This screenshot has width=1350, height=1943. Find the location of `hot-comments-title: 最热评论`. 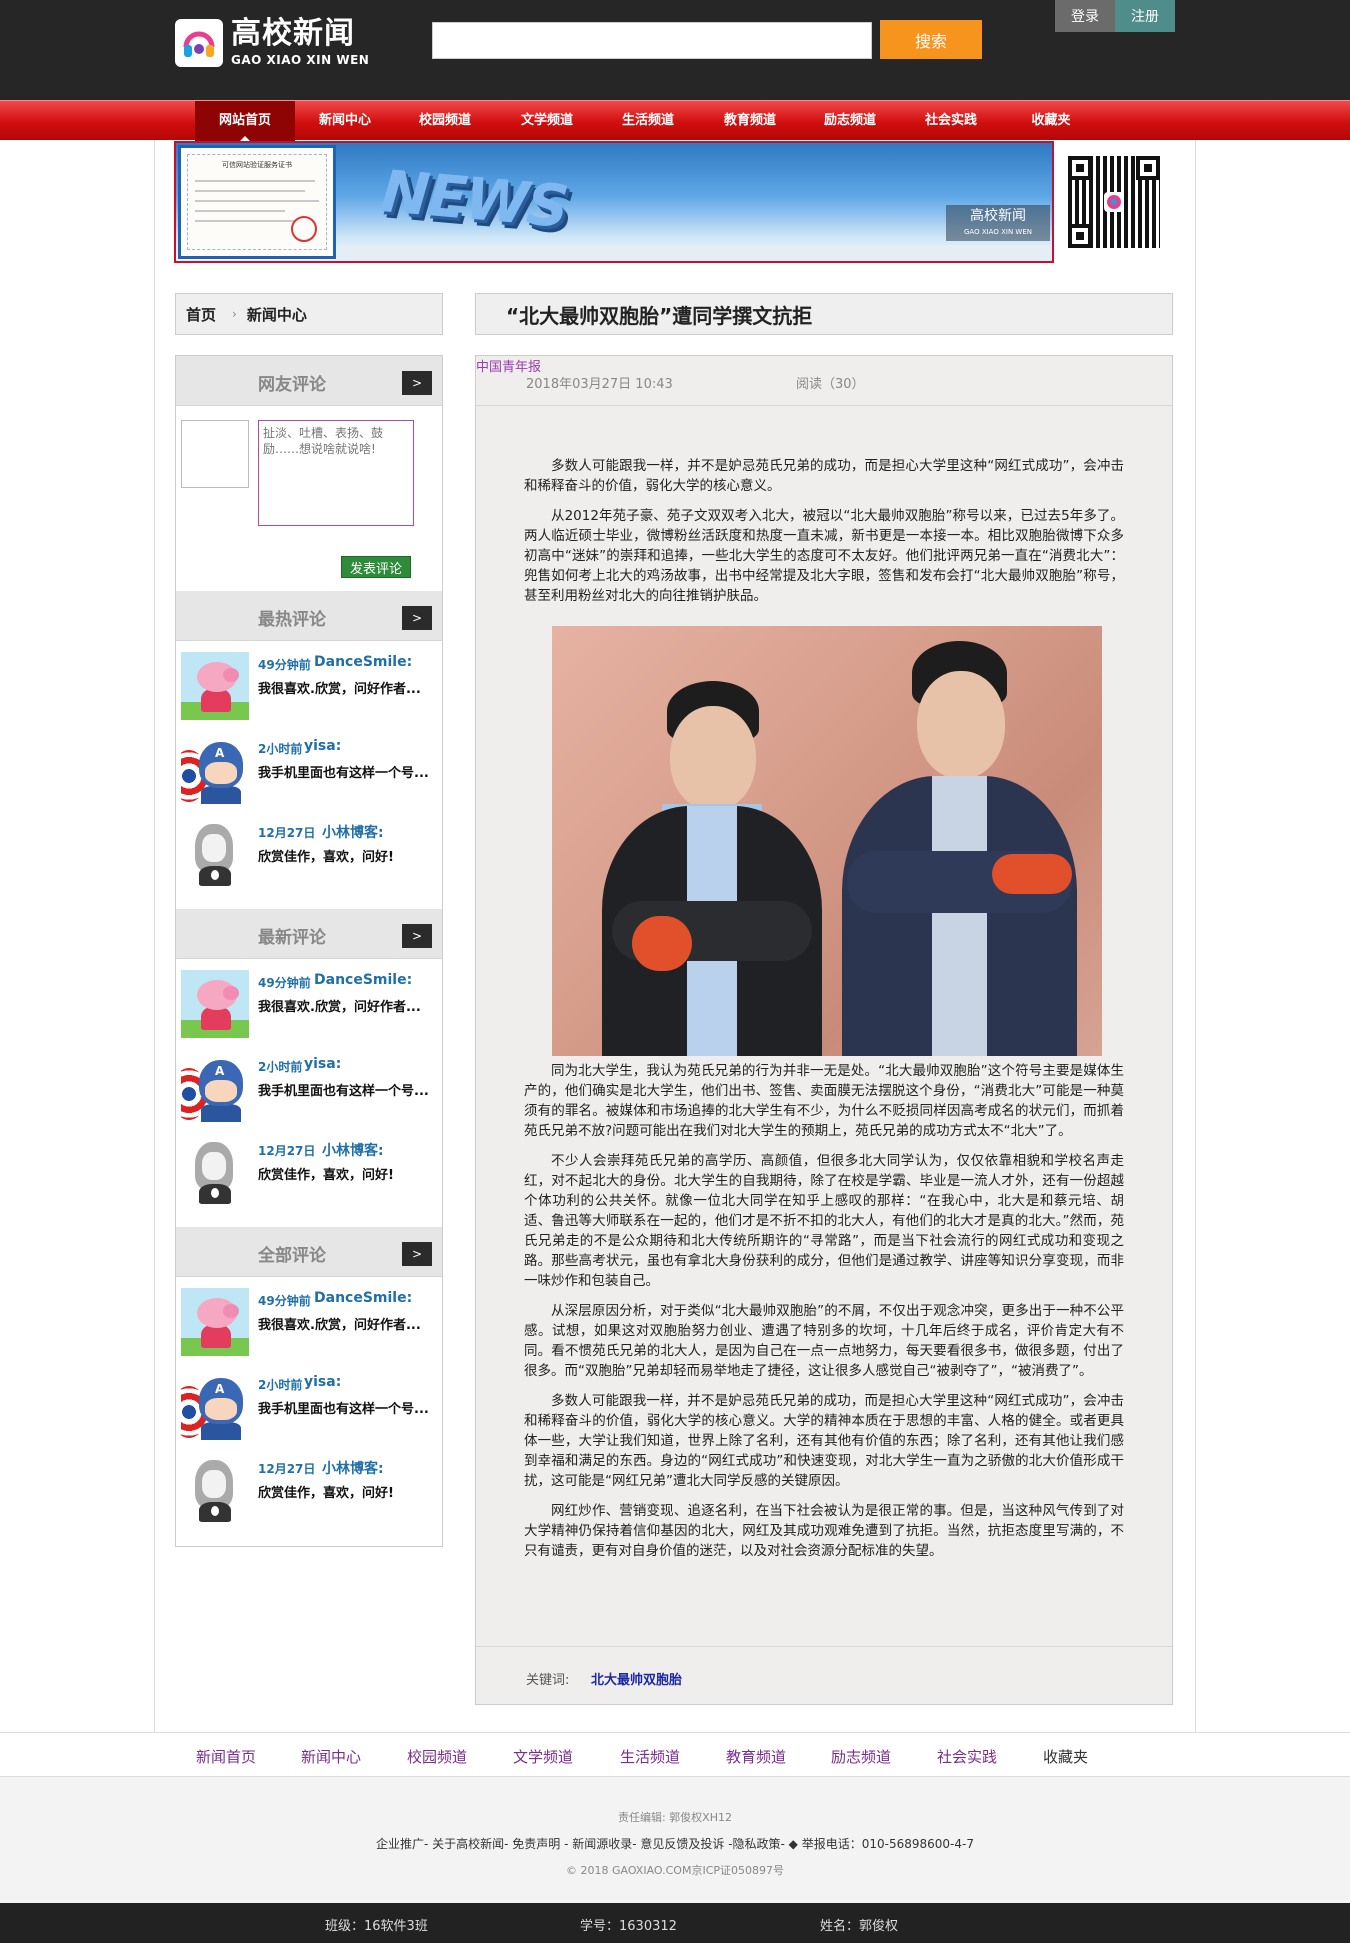

hot-comments-title: 最热评论 is located at coordinates (292, 620).